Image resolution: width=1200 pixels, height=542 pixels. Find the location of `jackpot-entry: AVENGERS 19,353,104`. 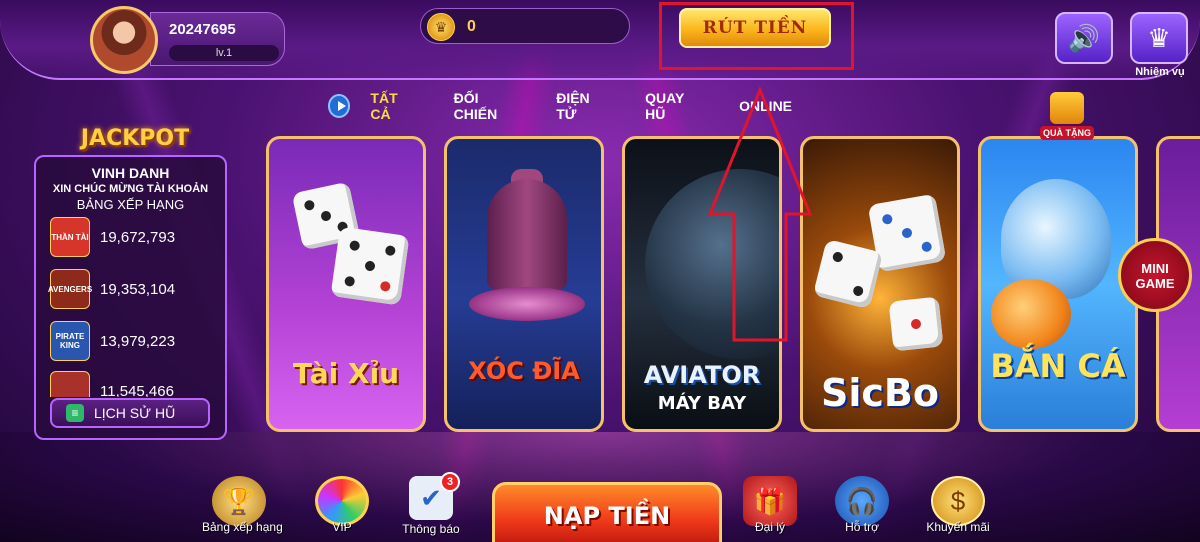

jackpot-entry: AVENGERS 19,353,104 is located at coordinates (112, 289).